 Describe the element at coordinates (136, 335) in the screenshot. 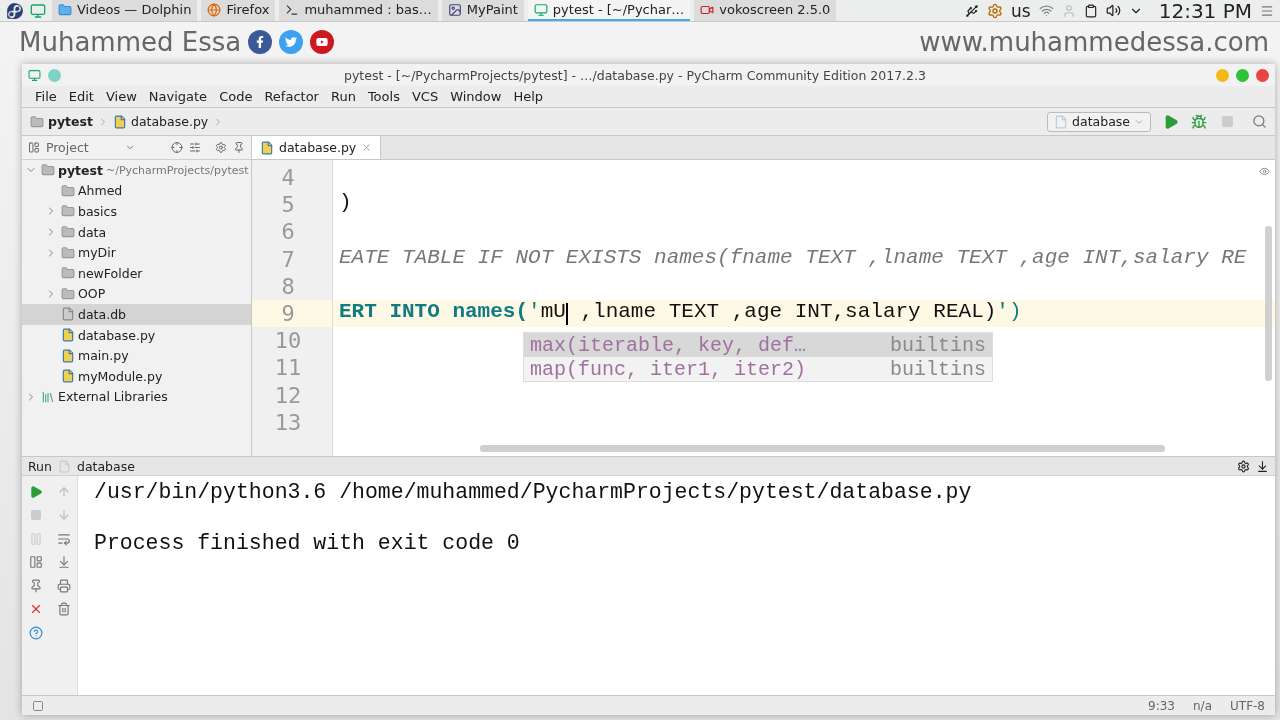

I see `tree-item: database.py` at that location.